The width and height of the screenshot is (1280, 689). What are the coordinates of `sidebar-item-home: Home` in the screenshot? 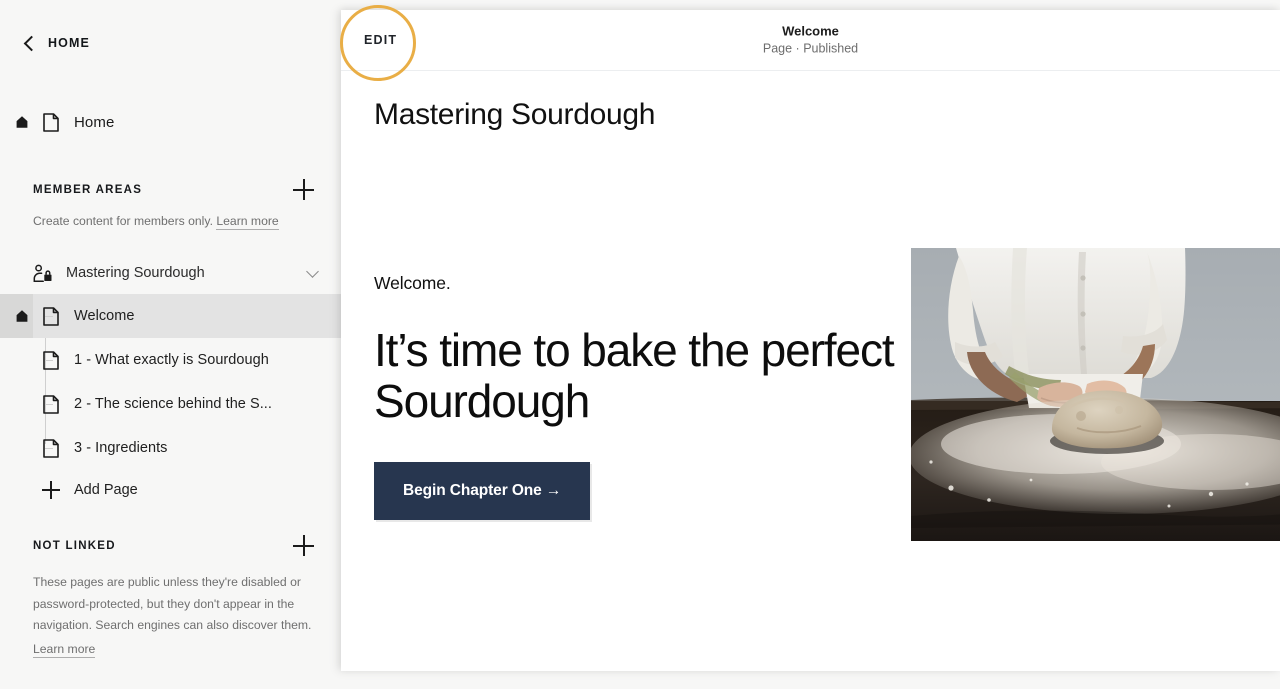 It's located at (170, 122).